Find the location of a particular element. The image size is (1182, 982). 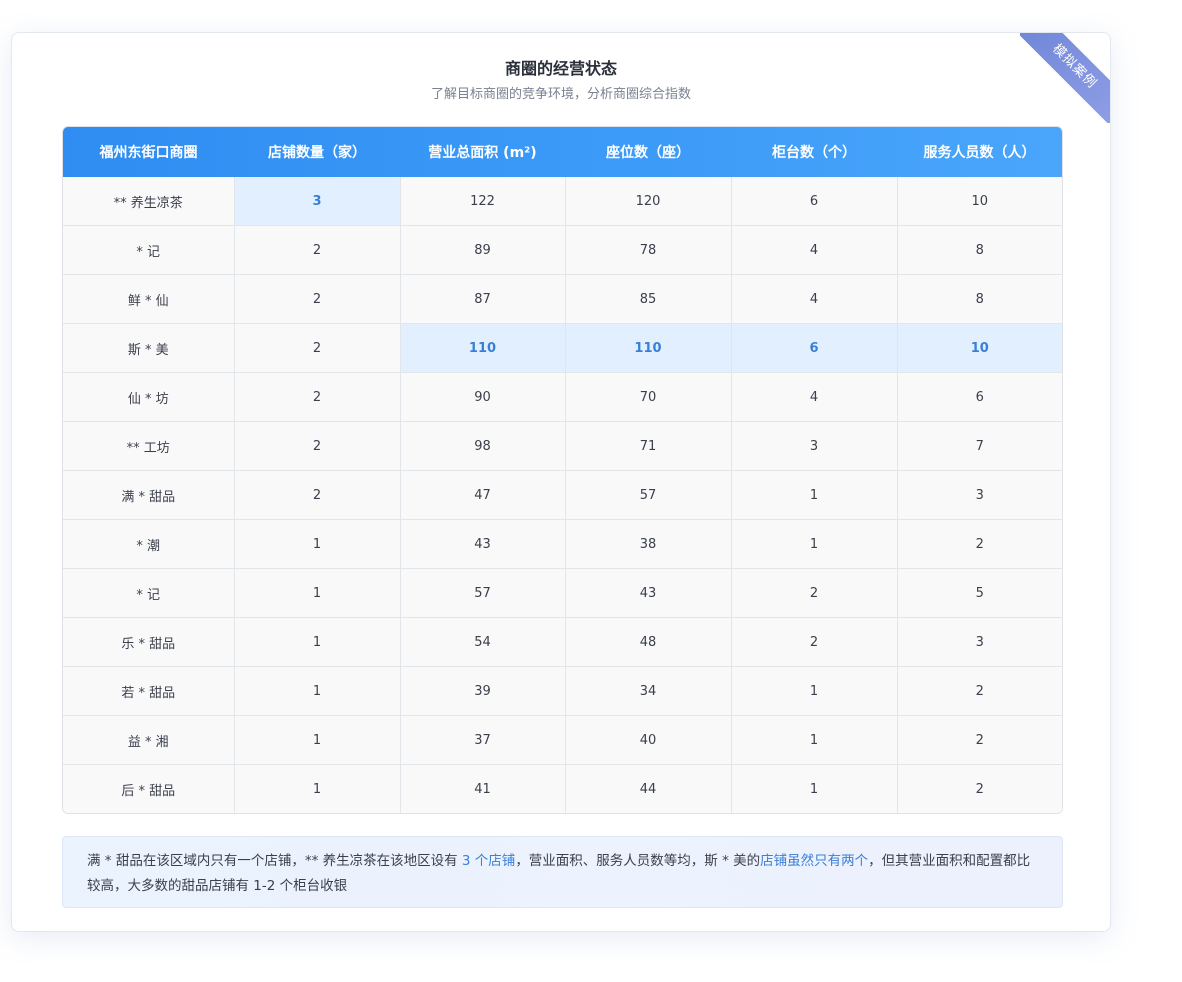

table-cell: 122 is located at coordinates (483, 201).